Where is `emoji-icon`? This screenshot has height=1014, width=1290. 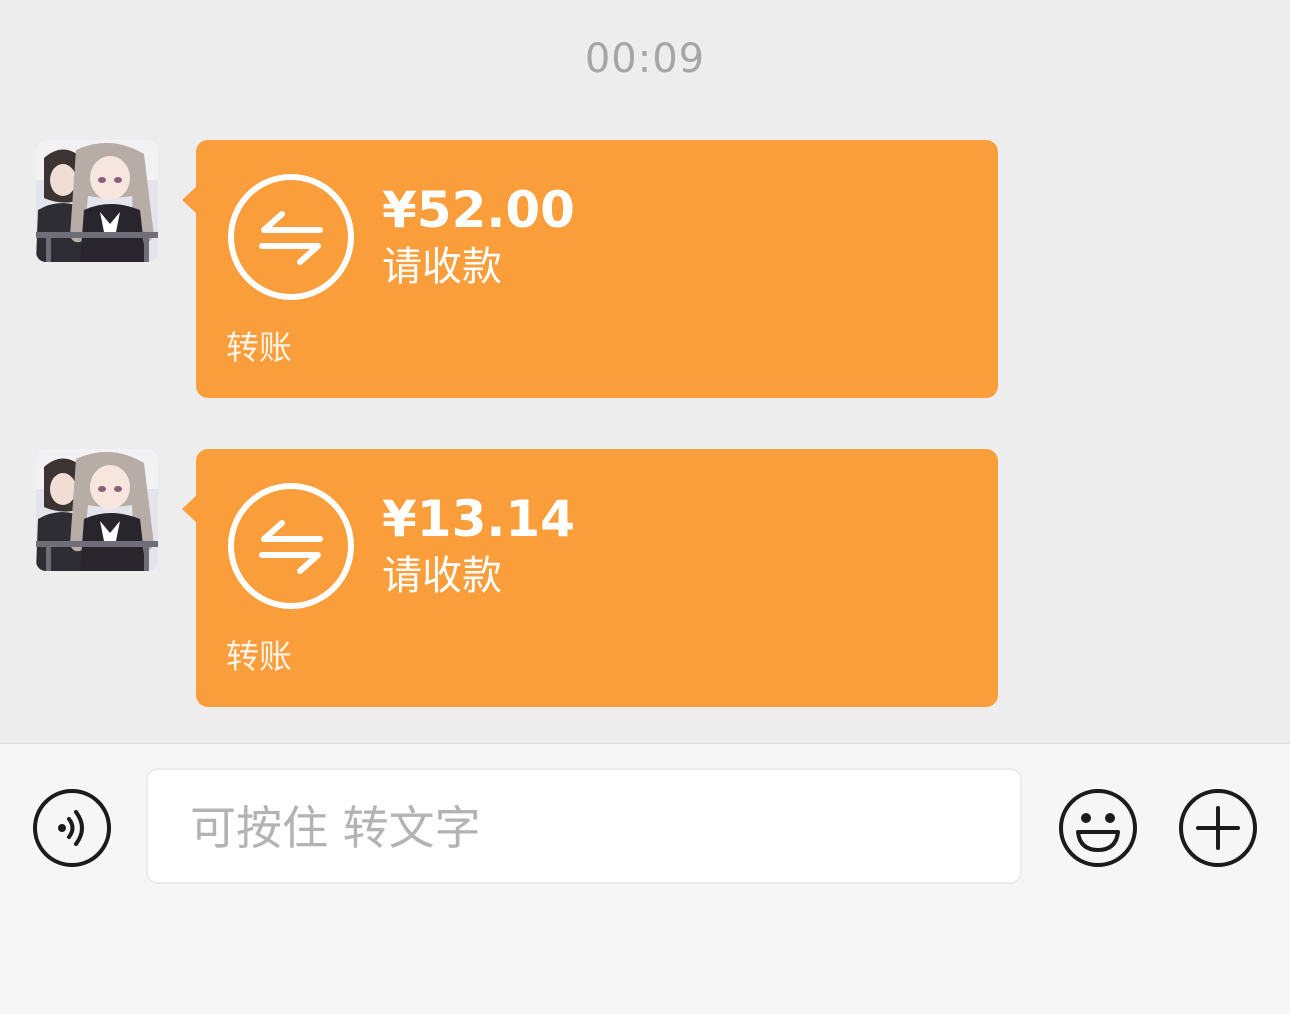 emoji-icon is located at coordinates (1098, 828).